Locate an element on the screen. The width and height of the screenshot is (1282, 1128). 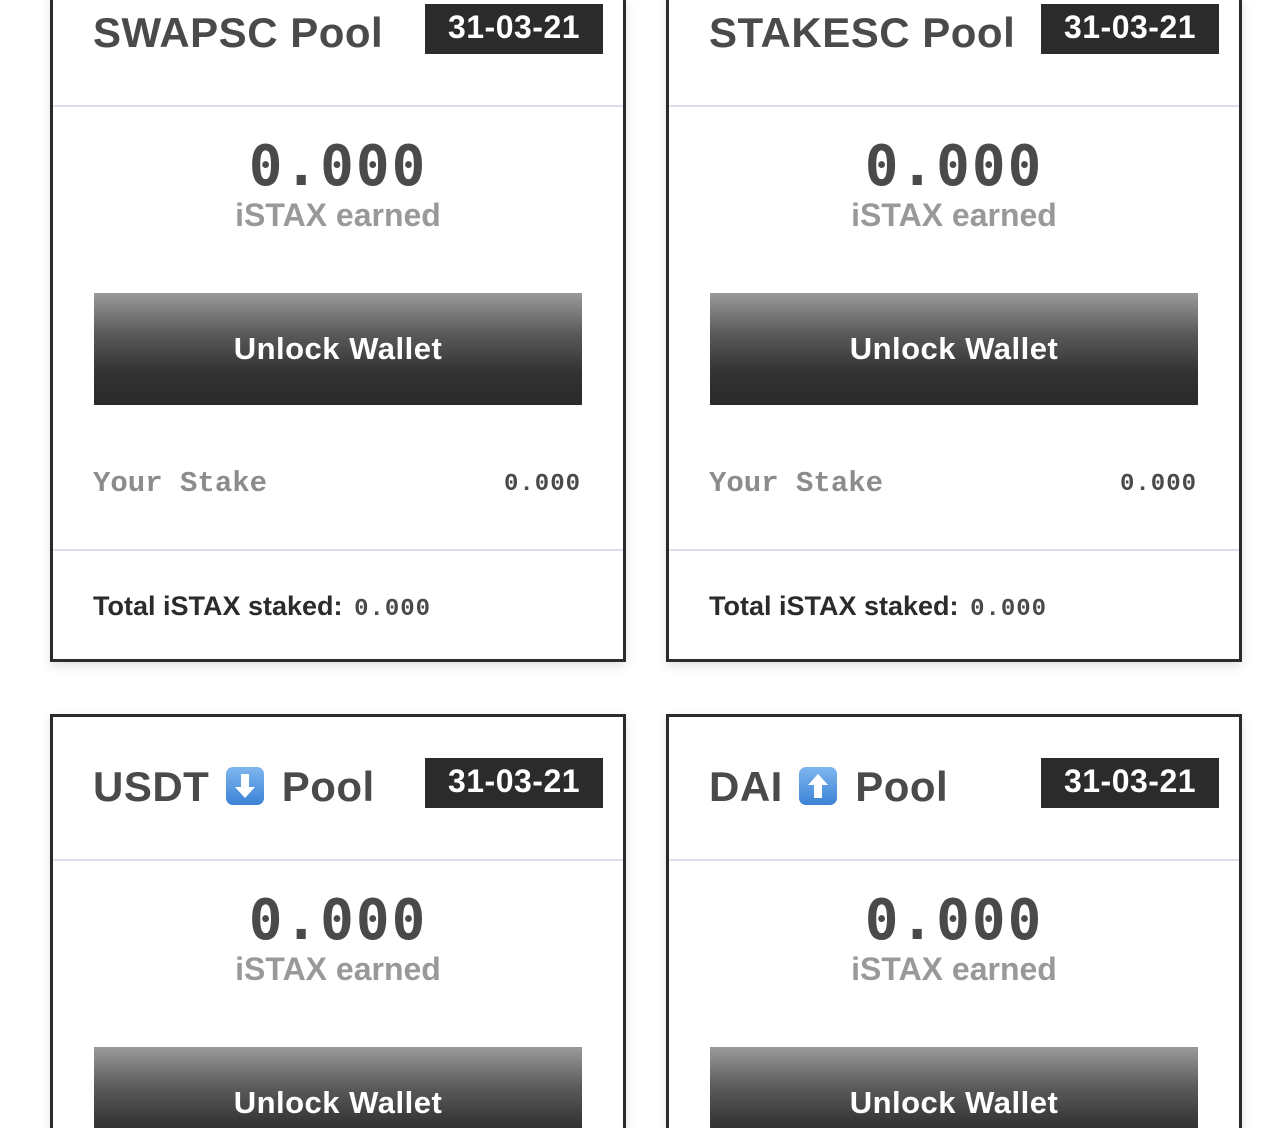
pool-title: DAI Pool is located at coordinates (828, 787).